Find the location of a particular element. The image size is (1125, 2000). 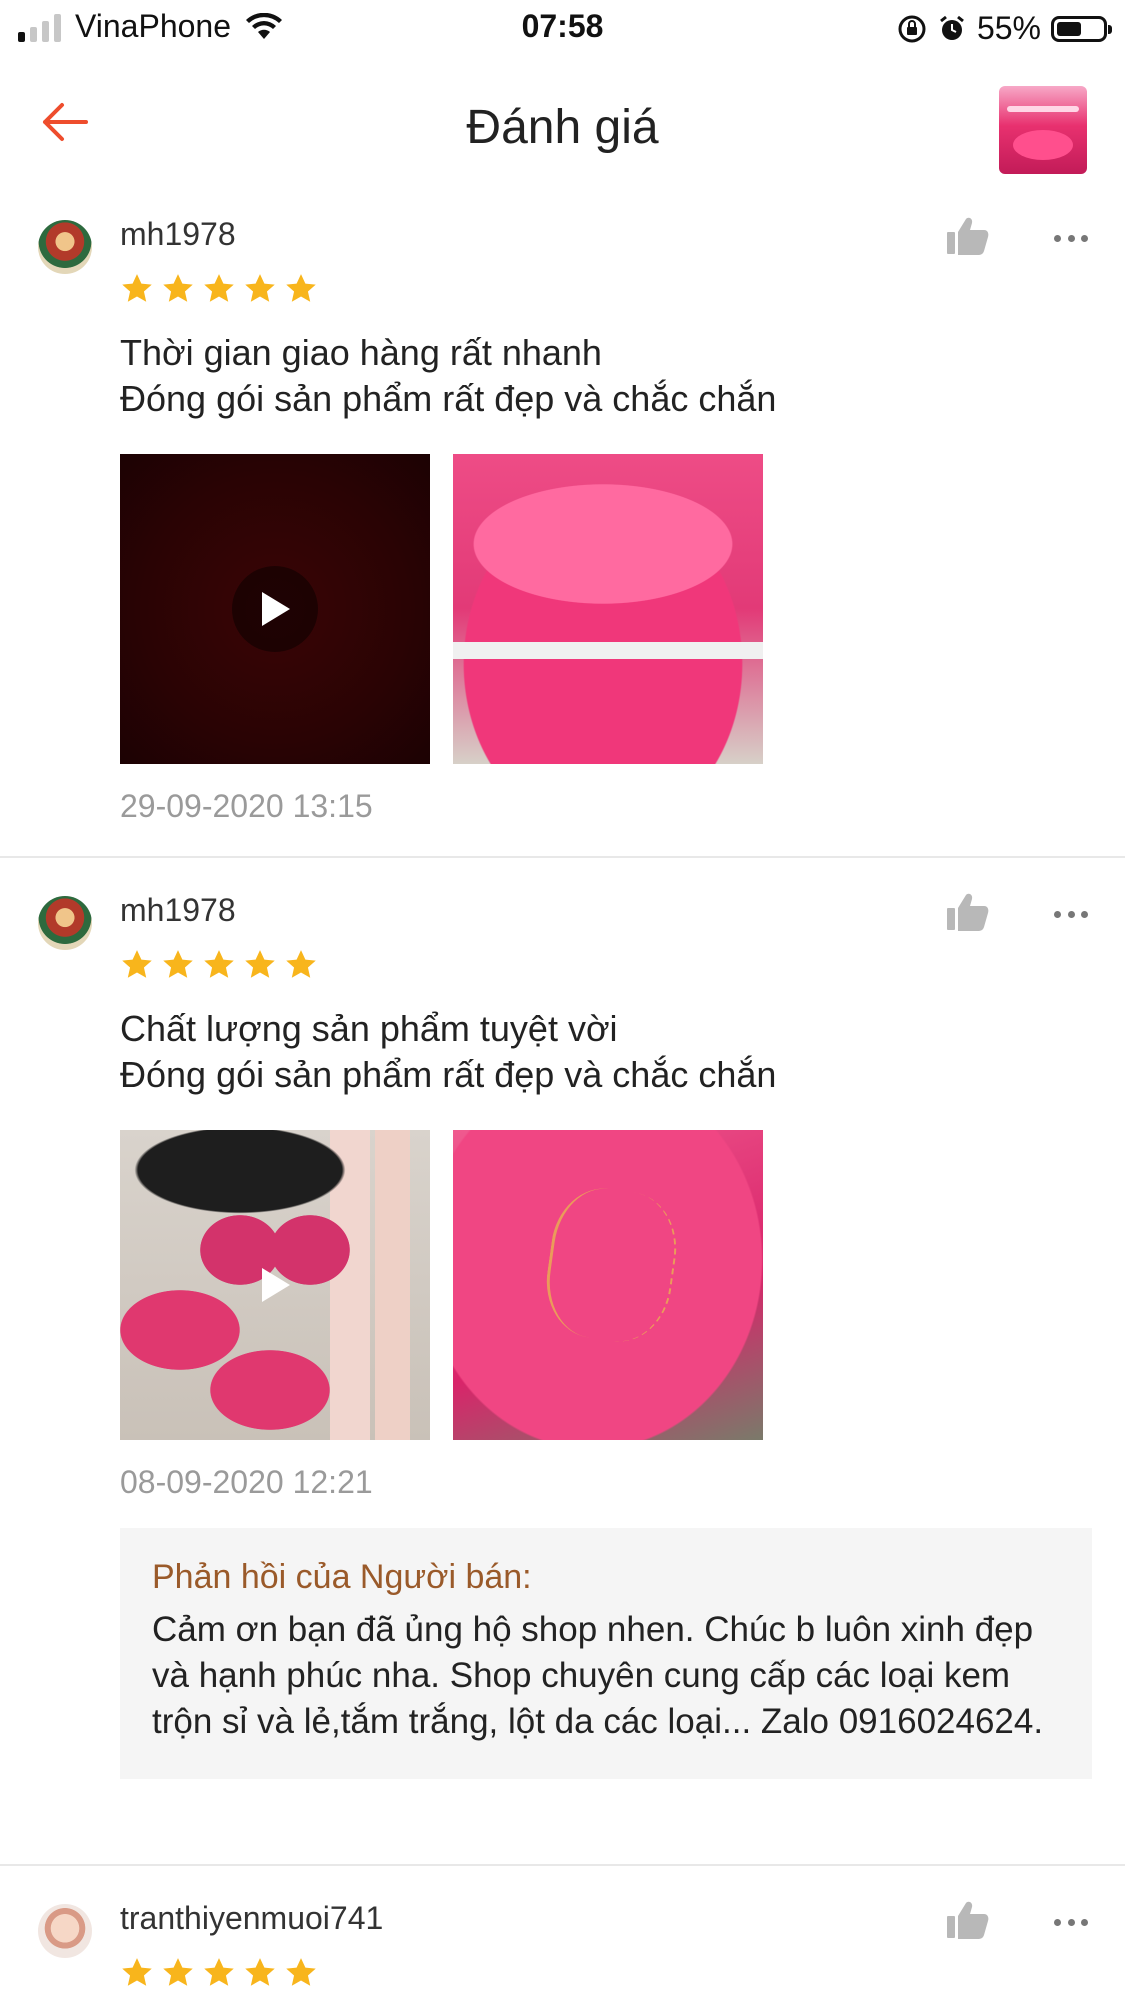

battery-icon is located at coordinates (1081, 28).